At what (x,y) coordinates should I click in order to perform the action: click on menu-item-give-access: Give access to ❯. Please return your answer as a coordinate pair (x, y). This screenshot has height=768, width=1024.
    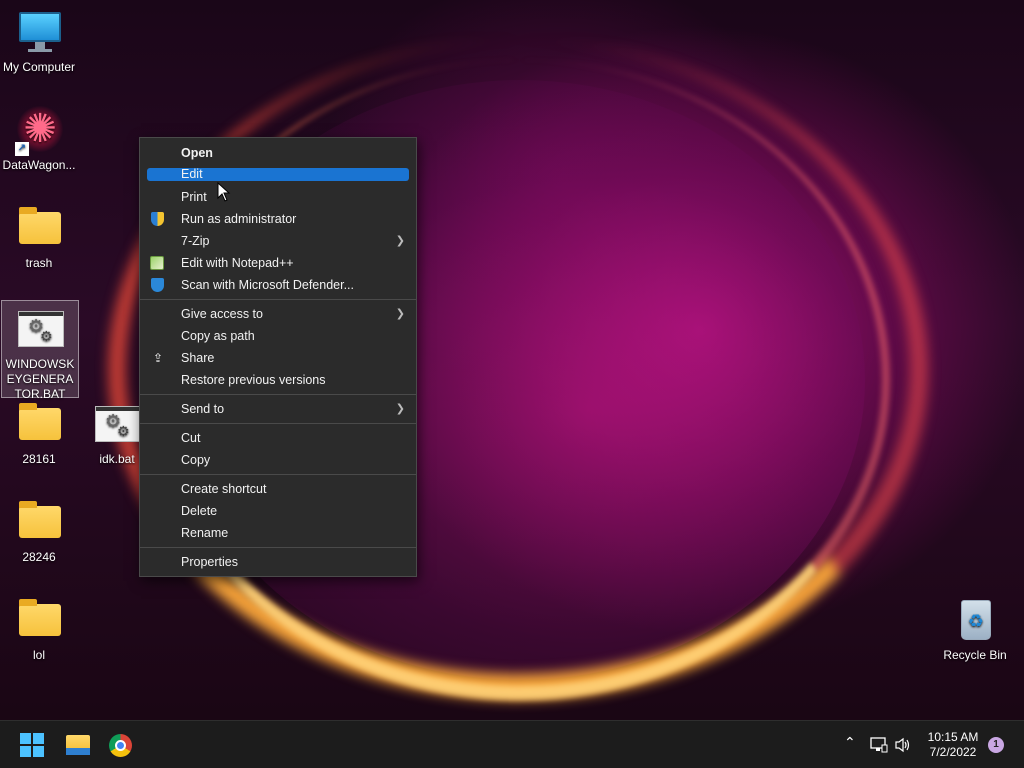
    Looking at the image, I should click on (278, 314).